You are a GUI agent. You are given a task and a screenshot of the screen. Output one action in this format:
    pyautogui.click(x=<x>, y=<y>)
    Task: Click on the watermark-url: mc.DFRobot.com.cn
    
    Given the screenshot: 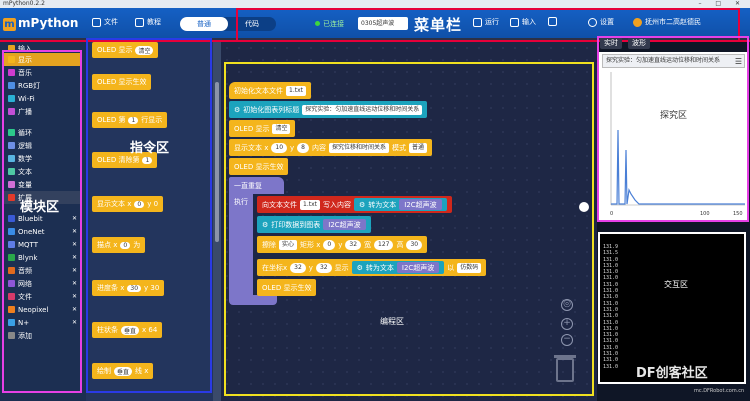 What is the action you would take?
    pyautogui.click(x=719, y=391)
    